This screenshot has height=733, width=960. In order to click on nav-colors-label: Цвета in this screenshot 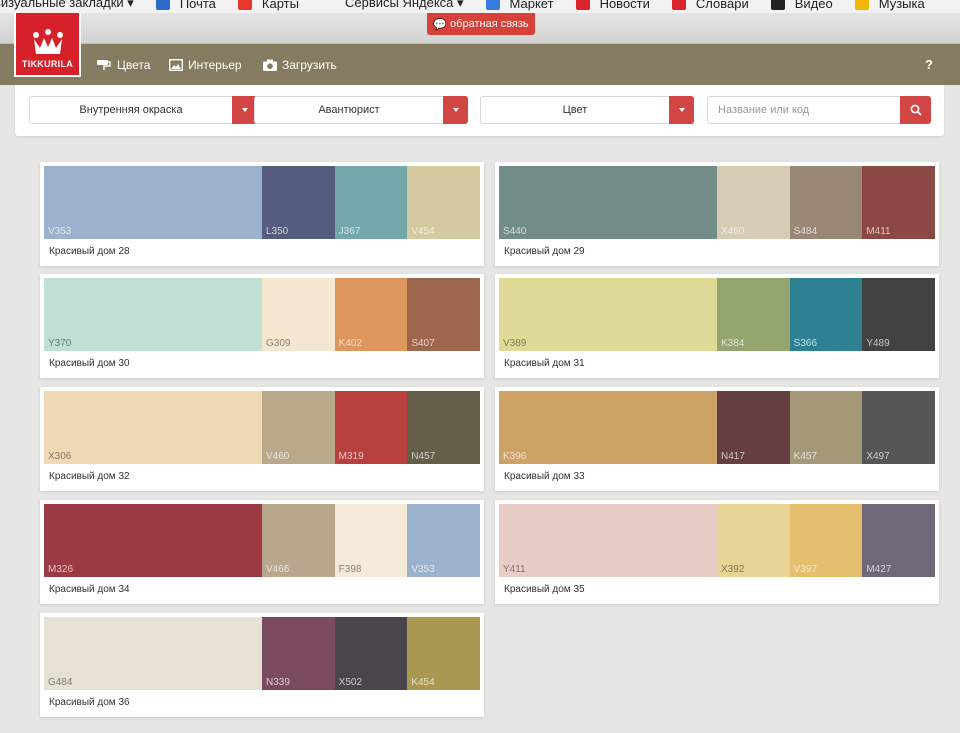, I will do `click(134, 64)`.